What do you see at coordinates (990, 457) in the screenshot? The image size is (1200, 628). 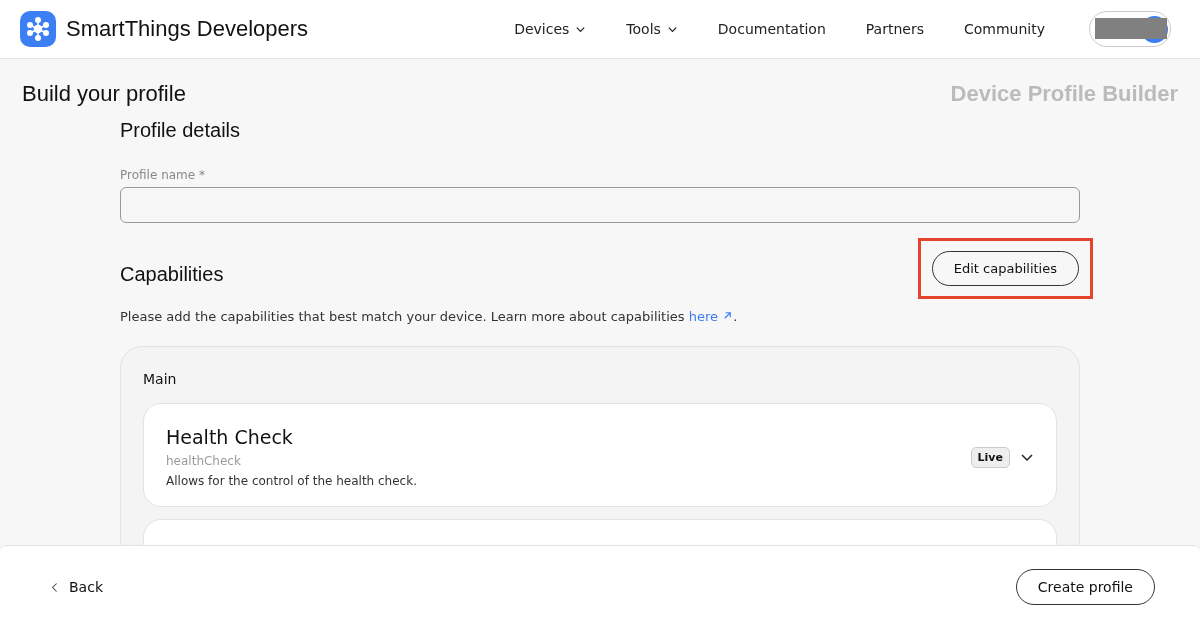 I see `status-badge: Live` at bounding box center [990, 457].